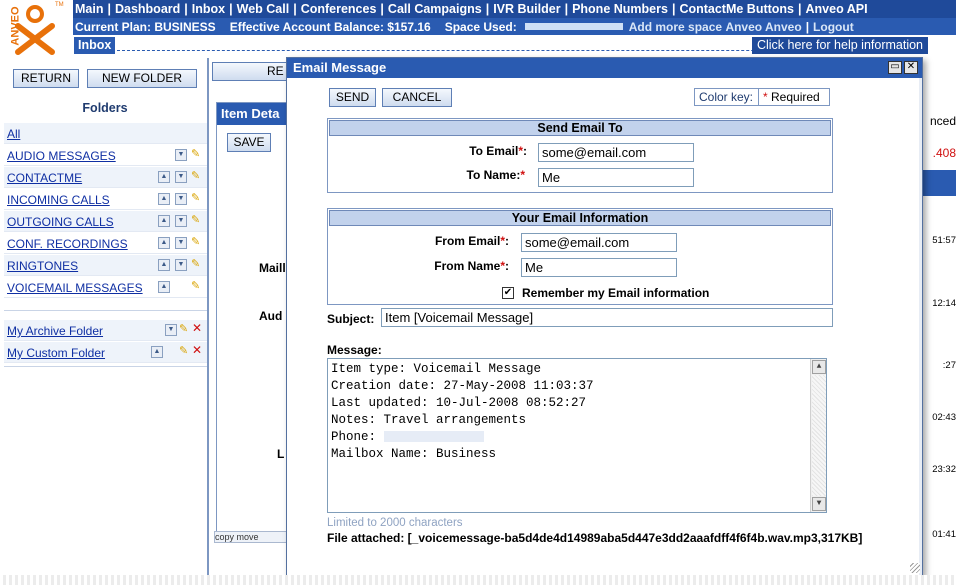 This screenshot has height=585, width=956. What do you see at coordinates (944, 240) in the screenshot?
I see `time-cell: 51:57` at bounding box center [944, 240].